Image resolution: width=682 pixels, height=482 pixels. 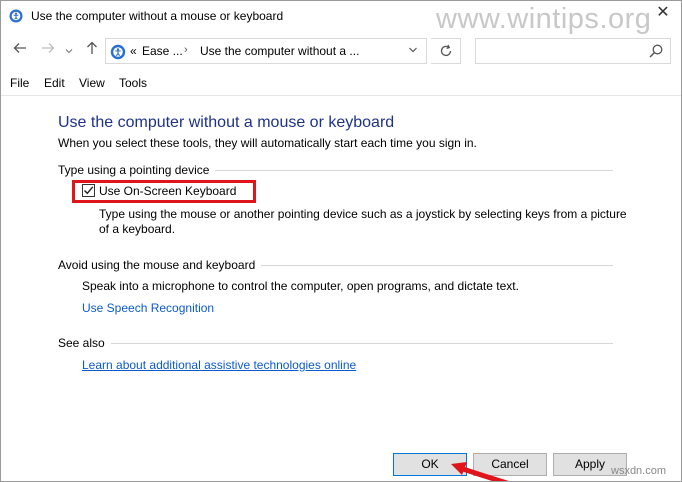 I want to click on menu-tools: Tools, so click(x=133, y=83).